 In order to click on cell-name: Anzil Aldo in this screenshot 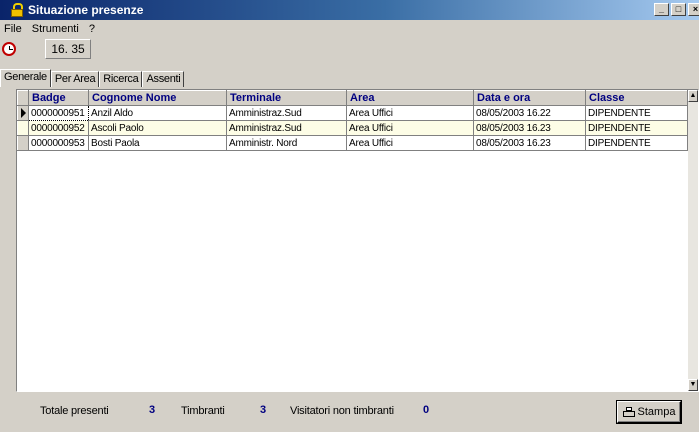, I will do `click(157, 113)`.